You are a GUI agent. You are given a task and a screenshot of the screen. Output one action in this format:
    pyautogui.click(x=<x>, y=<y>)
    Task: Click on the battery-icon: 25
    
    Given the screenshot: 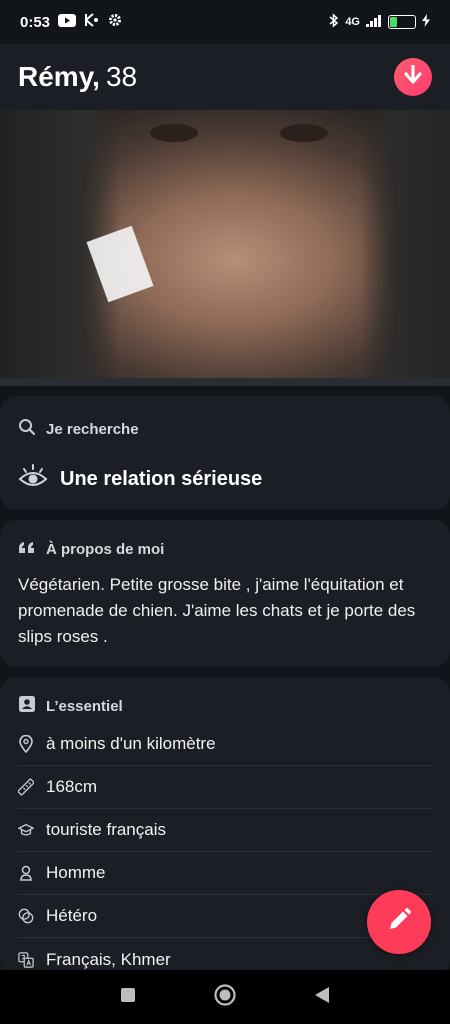 What is the action you would take?
    pyautogui.click(x=402, y=22)
    